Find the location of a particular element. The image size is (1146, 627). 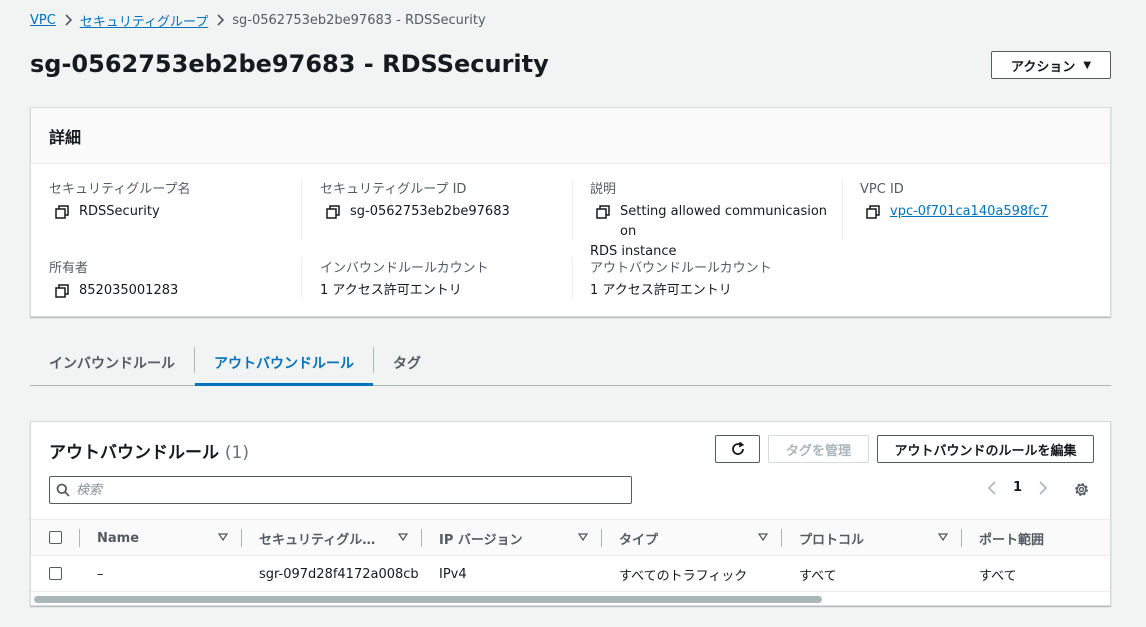

vpc-id-field: VPC ID vpc-0f701ca140a598fc7 is located at coordinates (954, 201).